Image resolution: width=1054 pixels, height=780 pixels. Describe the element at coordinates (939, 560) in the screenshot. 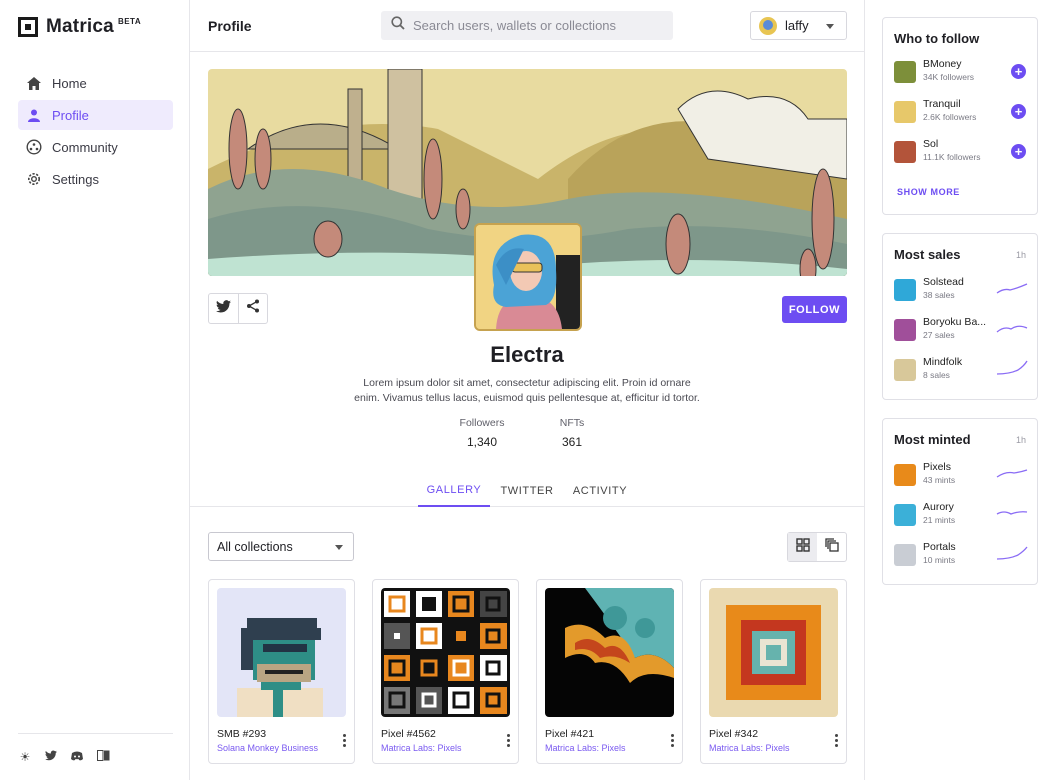

I see `mint-count: 10 mints` at that location.